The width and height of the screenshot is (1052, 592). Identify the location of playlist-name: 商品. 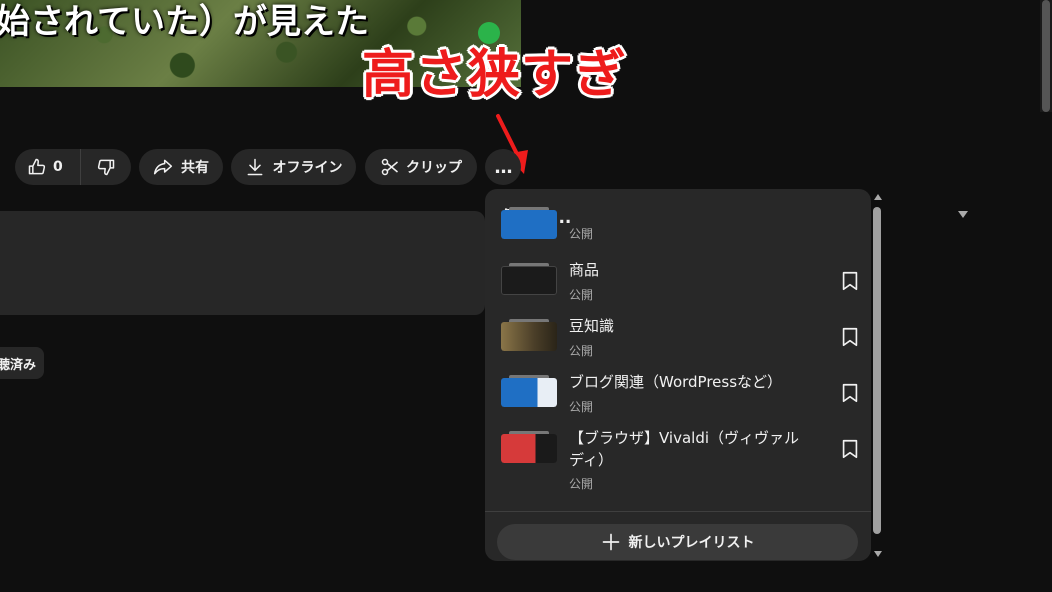
(584, 270).